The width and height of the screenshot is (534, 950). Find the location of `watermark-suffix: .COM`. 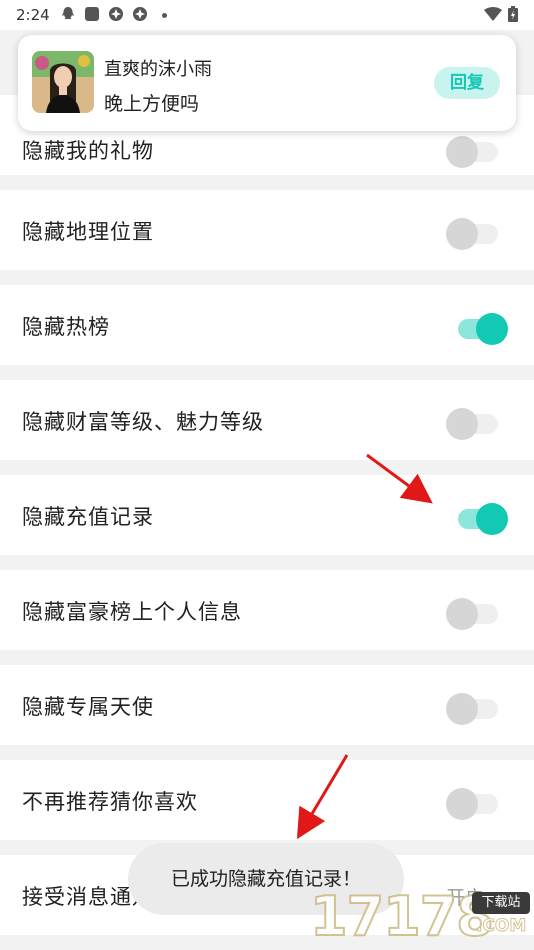

watermark-suffix: .COM is located at coordinates (501, 926).